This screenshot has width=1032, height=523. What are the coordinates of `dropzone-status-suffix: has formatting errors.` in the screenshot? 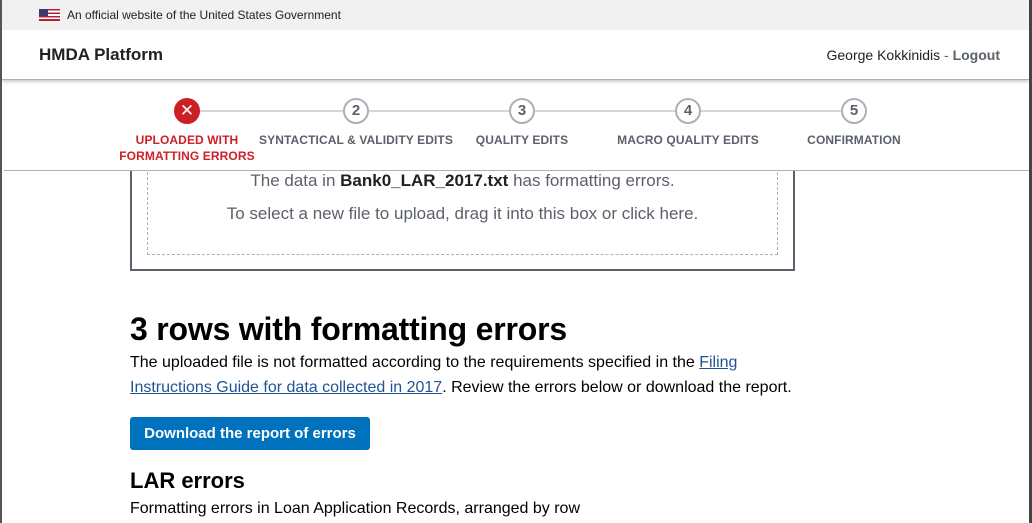 It's located at (591, 180).